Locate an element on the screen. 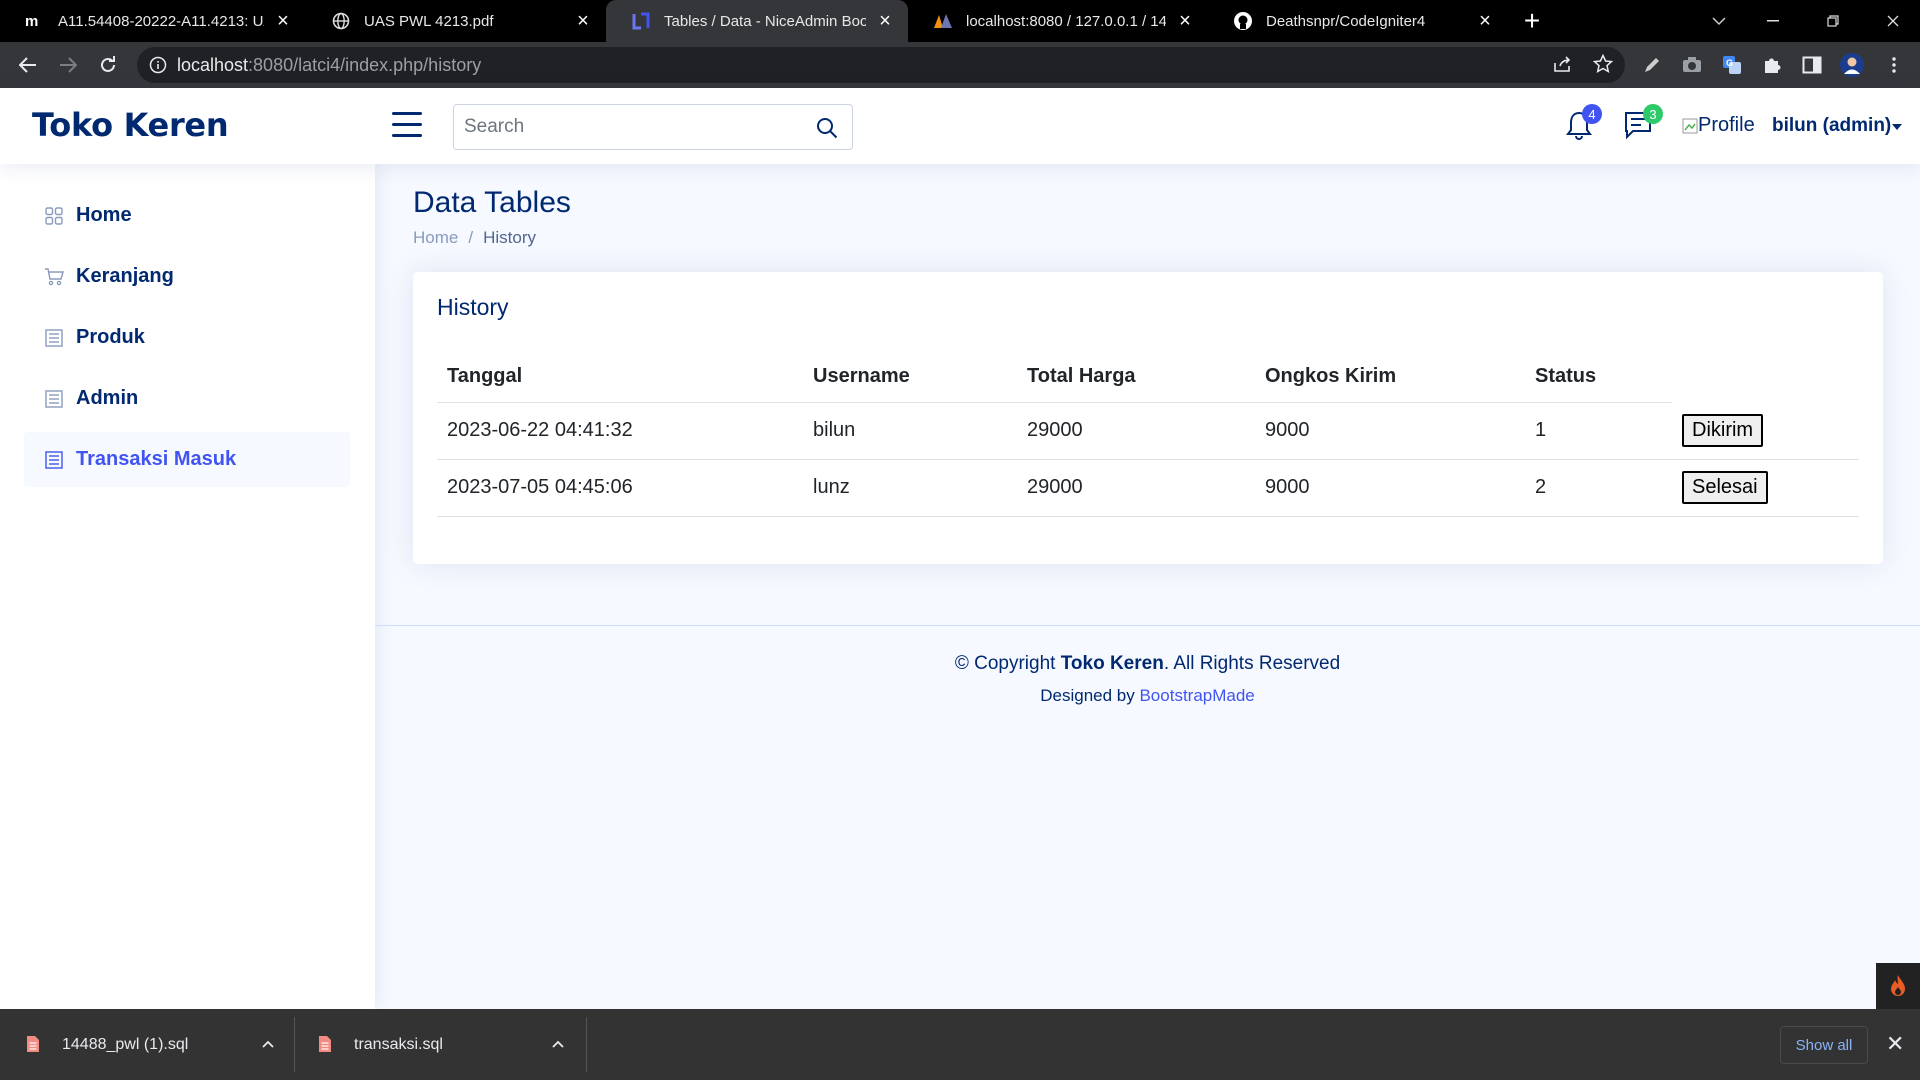  user-avatar-icon is located at coordinates (1852, 65).